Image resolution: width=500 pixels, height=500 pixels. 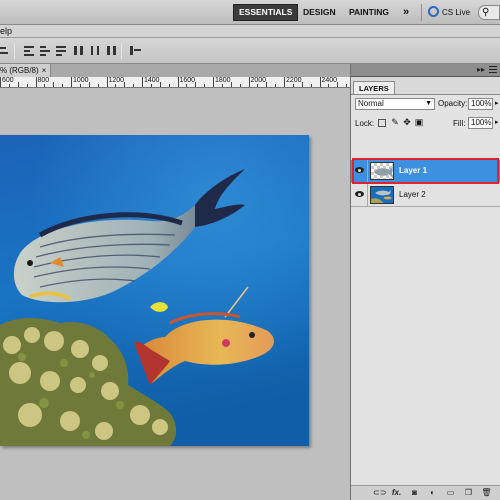 What do you see at coordinates (480, 104) in the screenshot?
I see `opacity-input: 100%` at bounding box center [480, 104].